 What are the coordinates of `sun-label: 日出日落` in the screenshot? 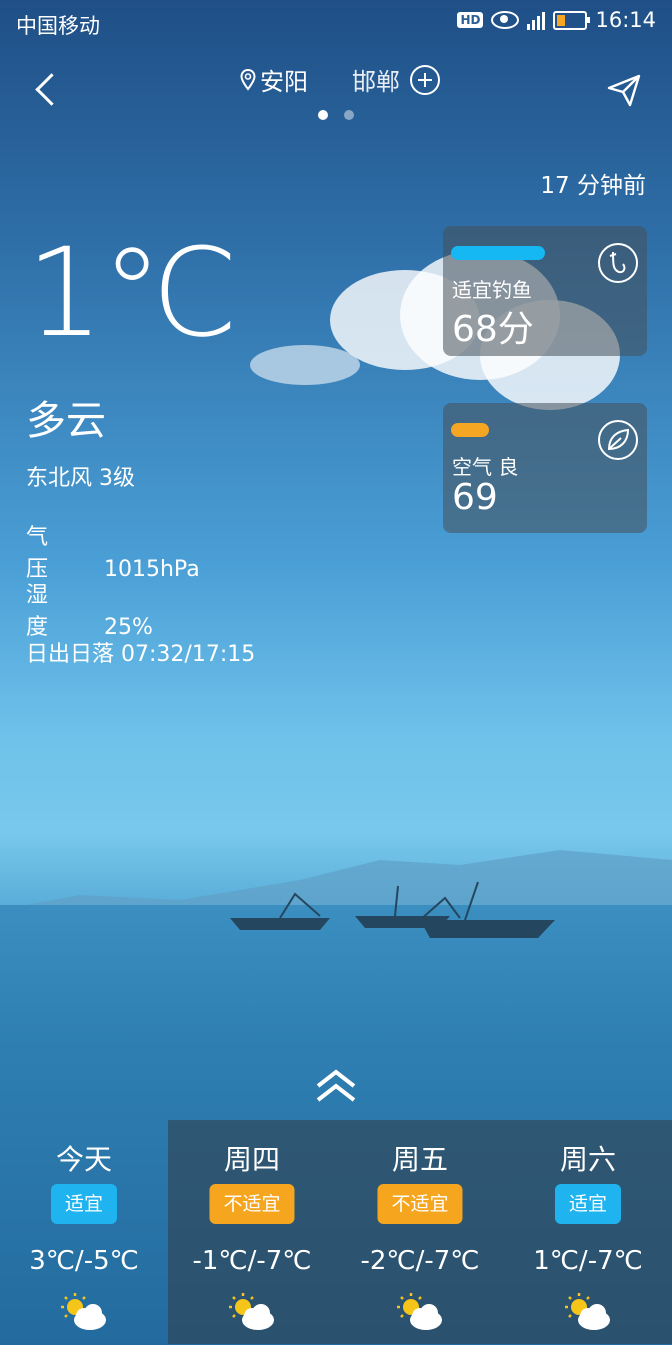 It's located at (70, 654).